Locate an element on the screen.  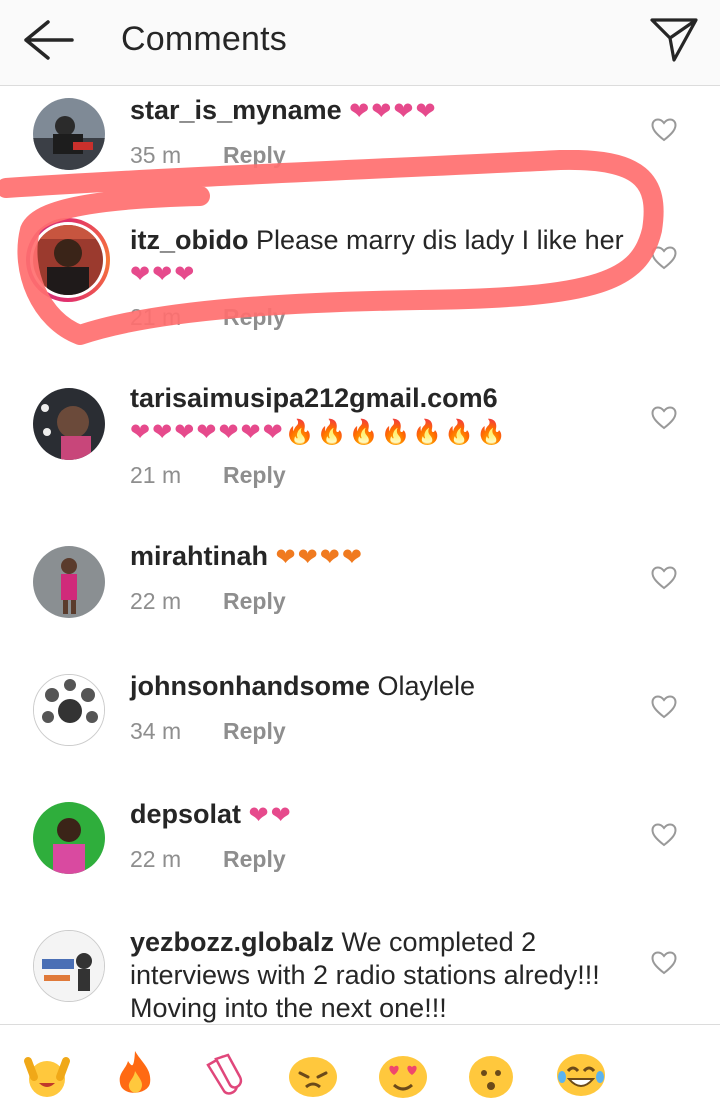
clapping-hands-emoji-button is located at coordinates (223, 1074).